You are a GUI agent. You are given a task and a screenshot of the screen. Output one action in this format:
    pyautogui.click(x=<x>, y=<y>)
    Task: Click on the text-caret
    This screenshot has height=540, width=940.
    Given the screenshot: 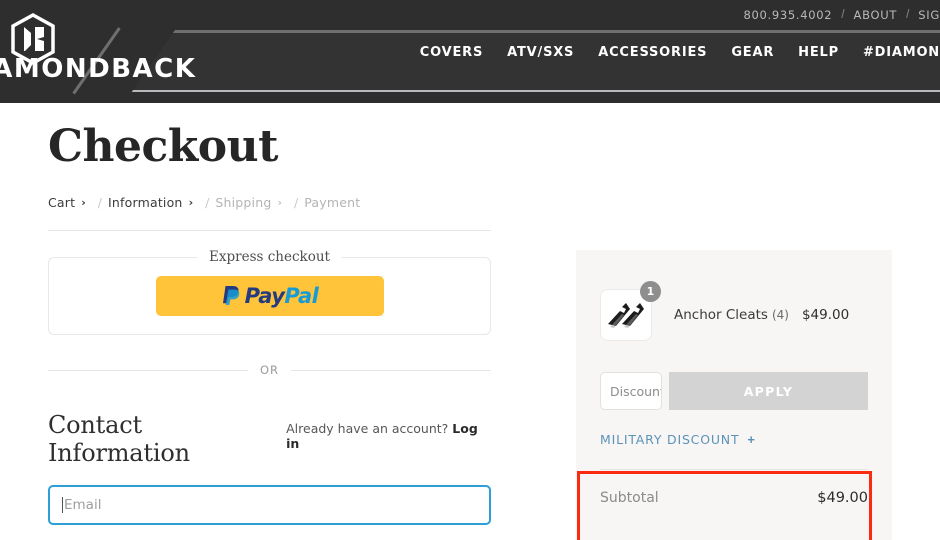 What is the action you would take?
    pyautogui.click(x=62, y=505)
    